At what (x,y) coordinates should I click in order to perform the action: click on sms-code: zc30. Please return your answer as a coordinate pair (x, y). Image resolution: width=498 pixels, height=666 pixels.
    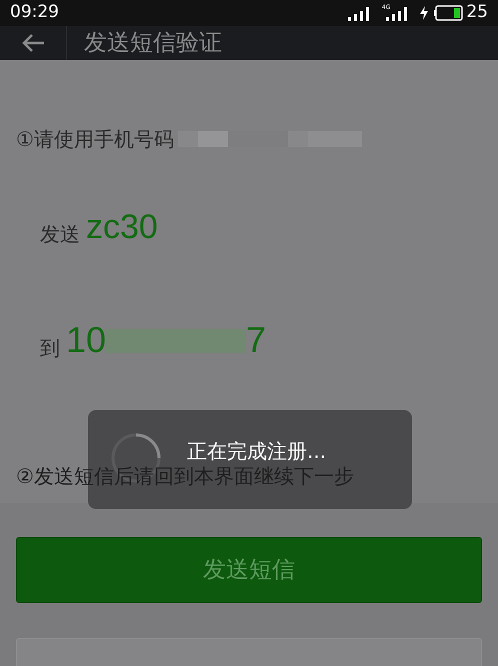
    Looking at the image, I should click on (122, 227).